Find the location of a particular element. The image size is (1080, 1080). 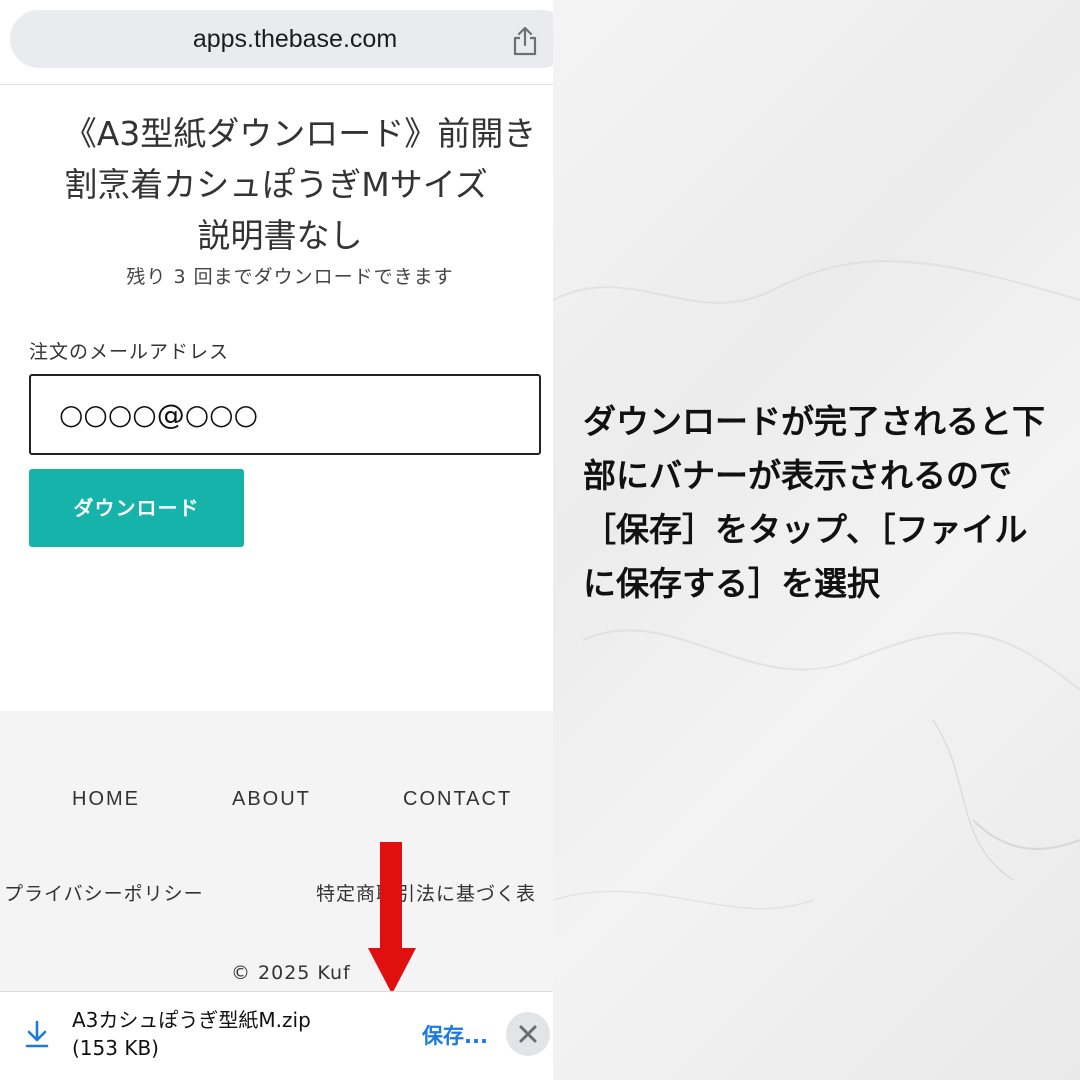

product-title: 《A3型紙ダウンロード》前開き 割烹着カシュぽうぎMサイズ 説明書なし is located at coordinates (286, 184).